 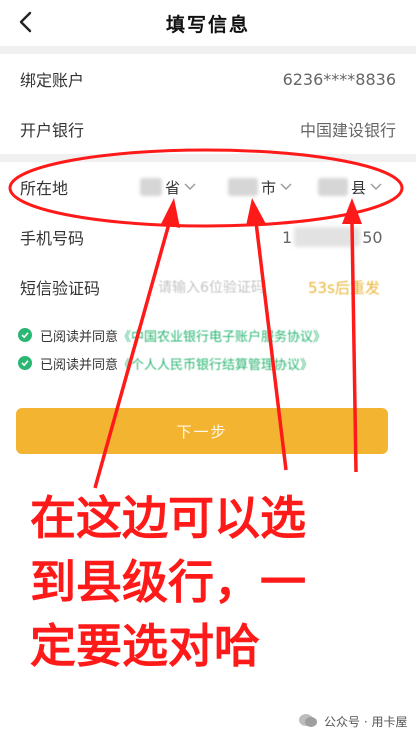 What do you see at coordinates (151, 187) in the screenshot?
I see `province-value-redacted` at bounding box center [151, 187].